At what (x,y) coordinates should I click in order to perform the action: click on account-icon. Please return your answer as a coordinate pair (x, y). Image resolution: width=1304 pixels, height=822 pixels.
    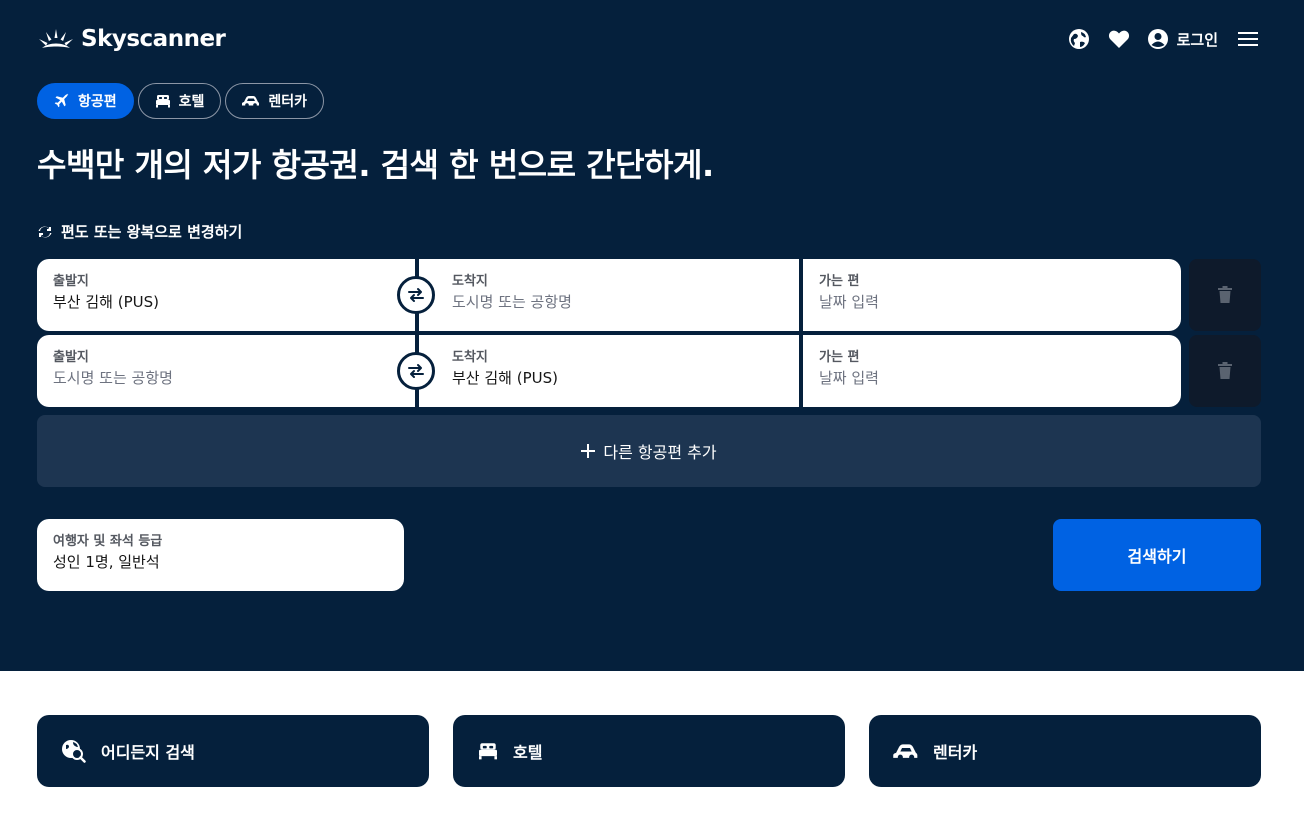
    Looking at the image, I should click on (1157, 39).